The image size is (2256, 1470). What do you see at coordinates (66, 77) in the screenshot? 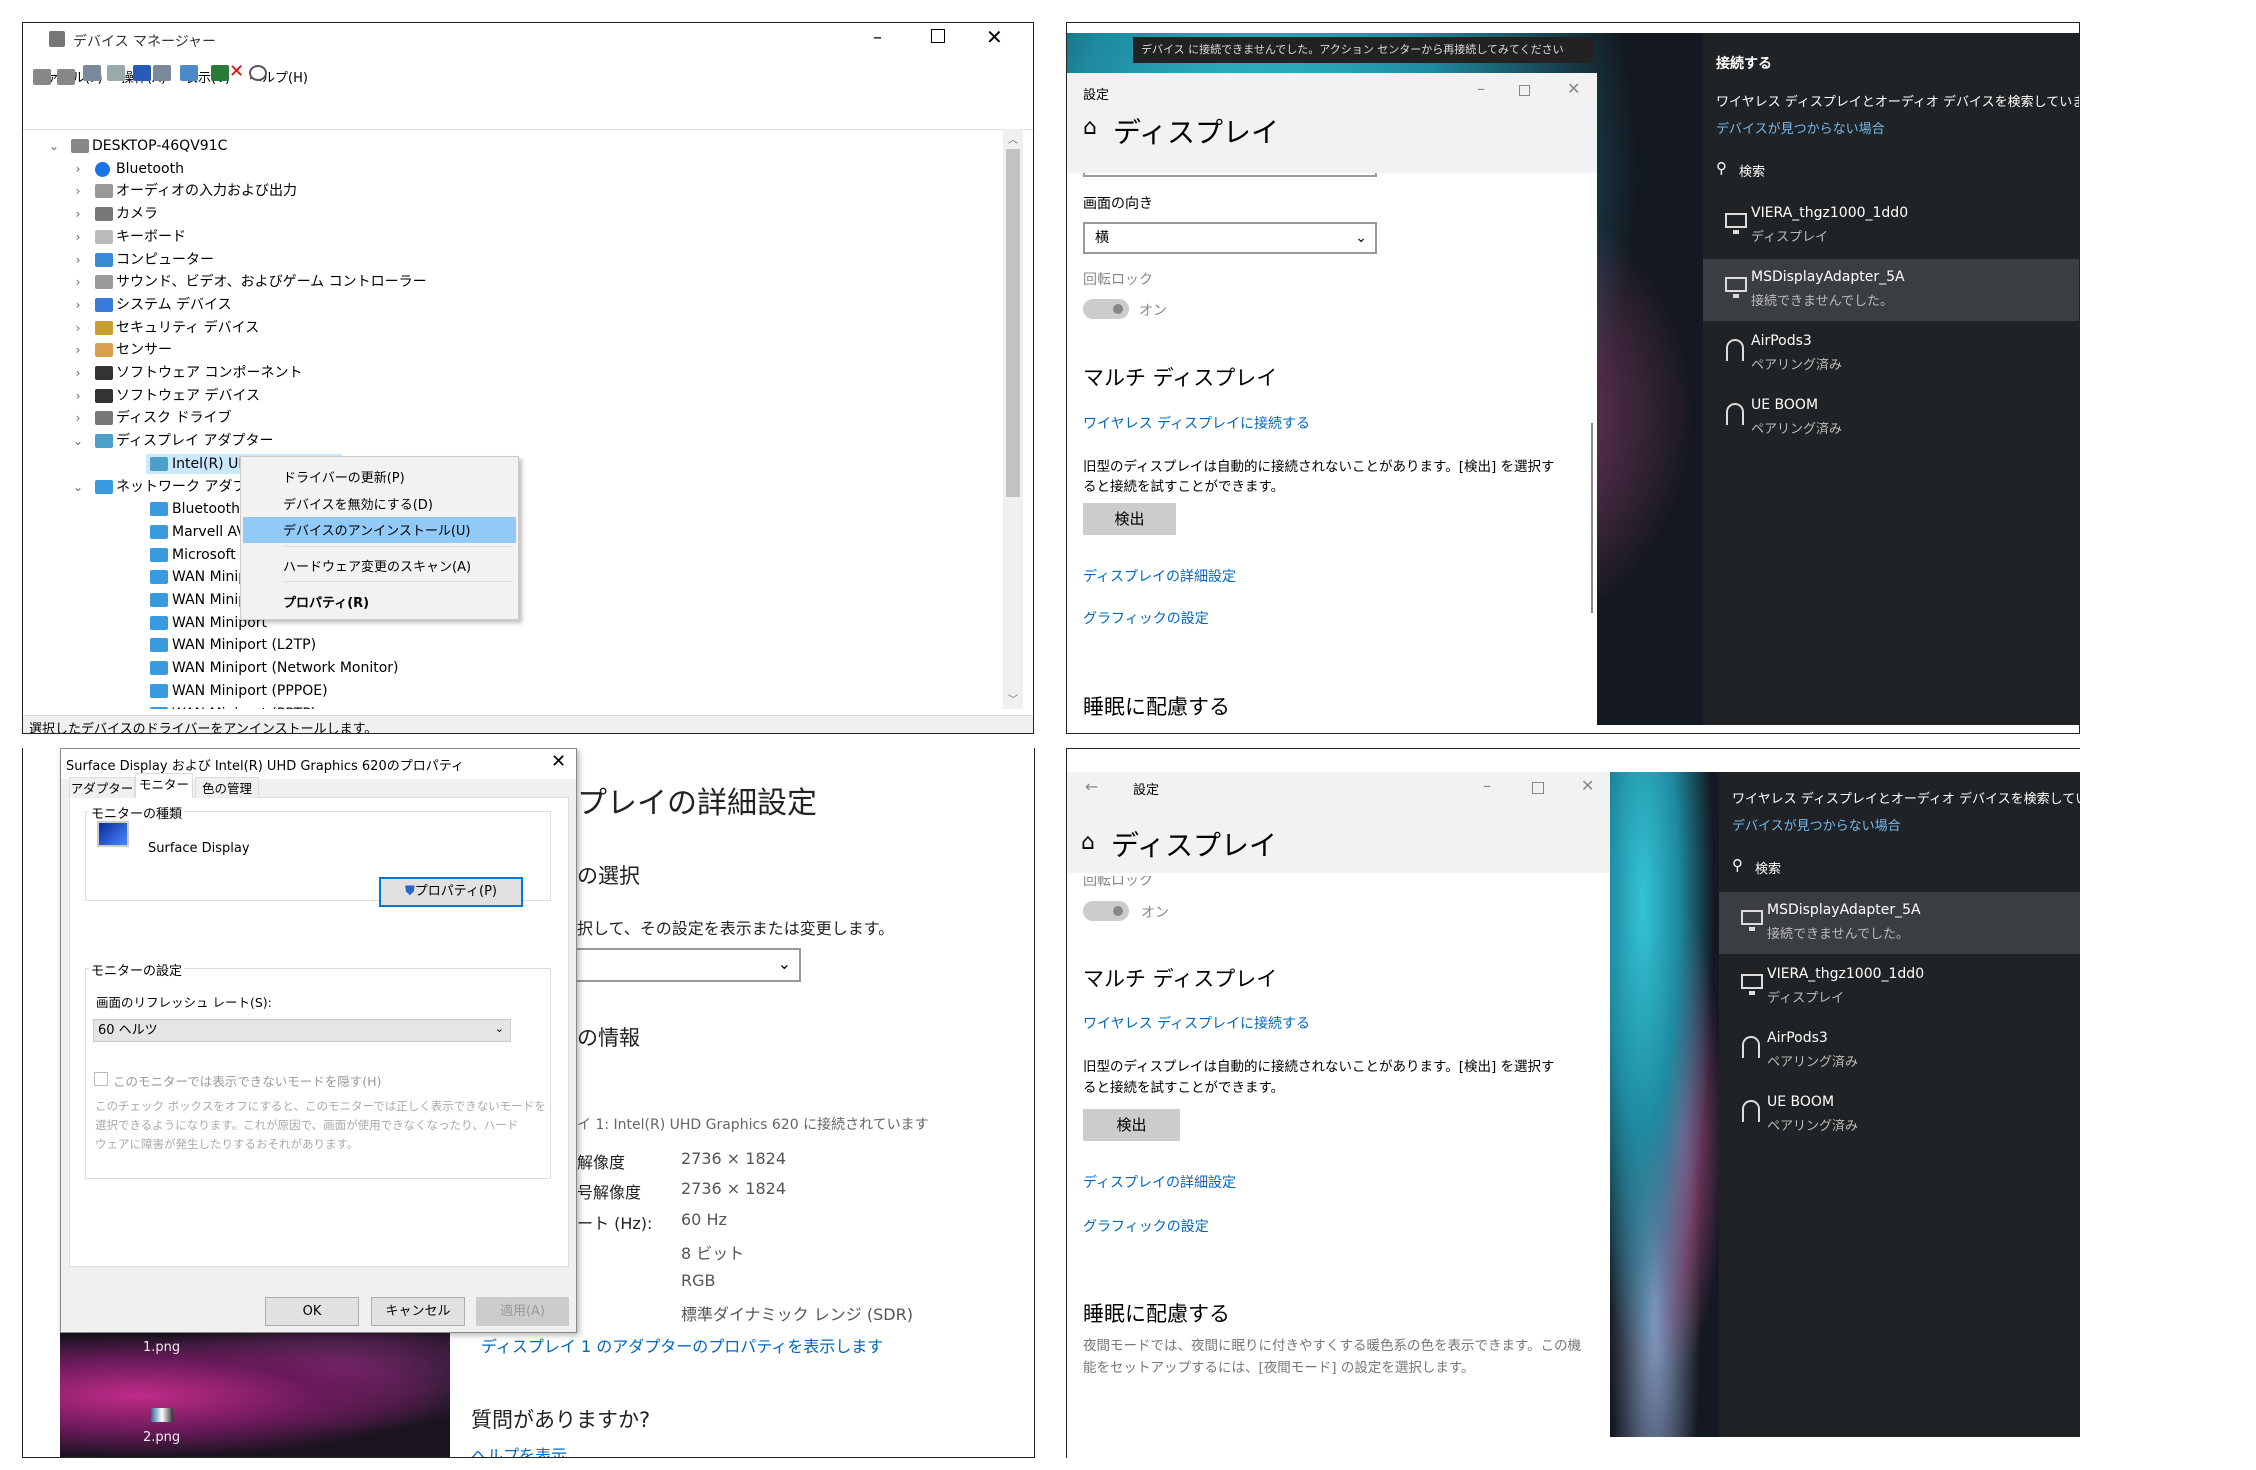
I see `forward-icon` at bounding box center [66, 77].